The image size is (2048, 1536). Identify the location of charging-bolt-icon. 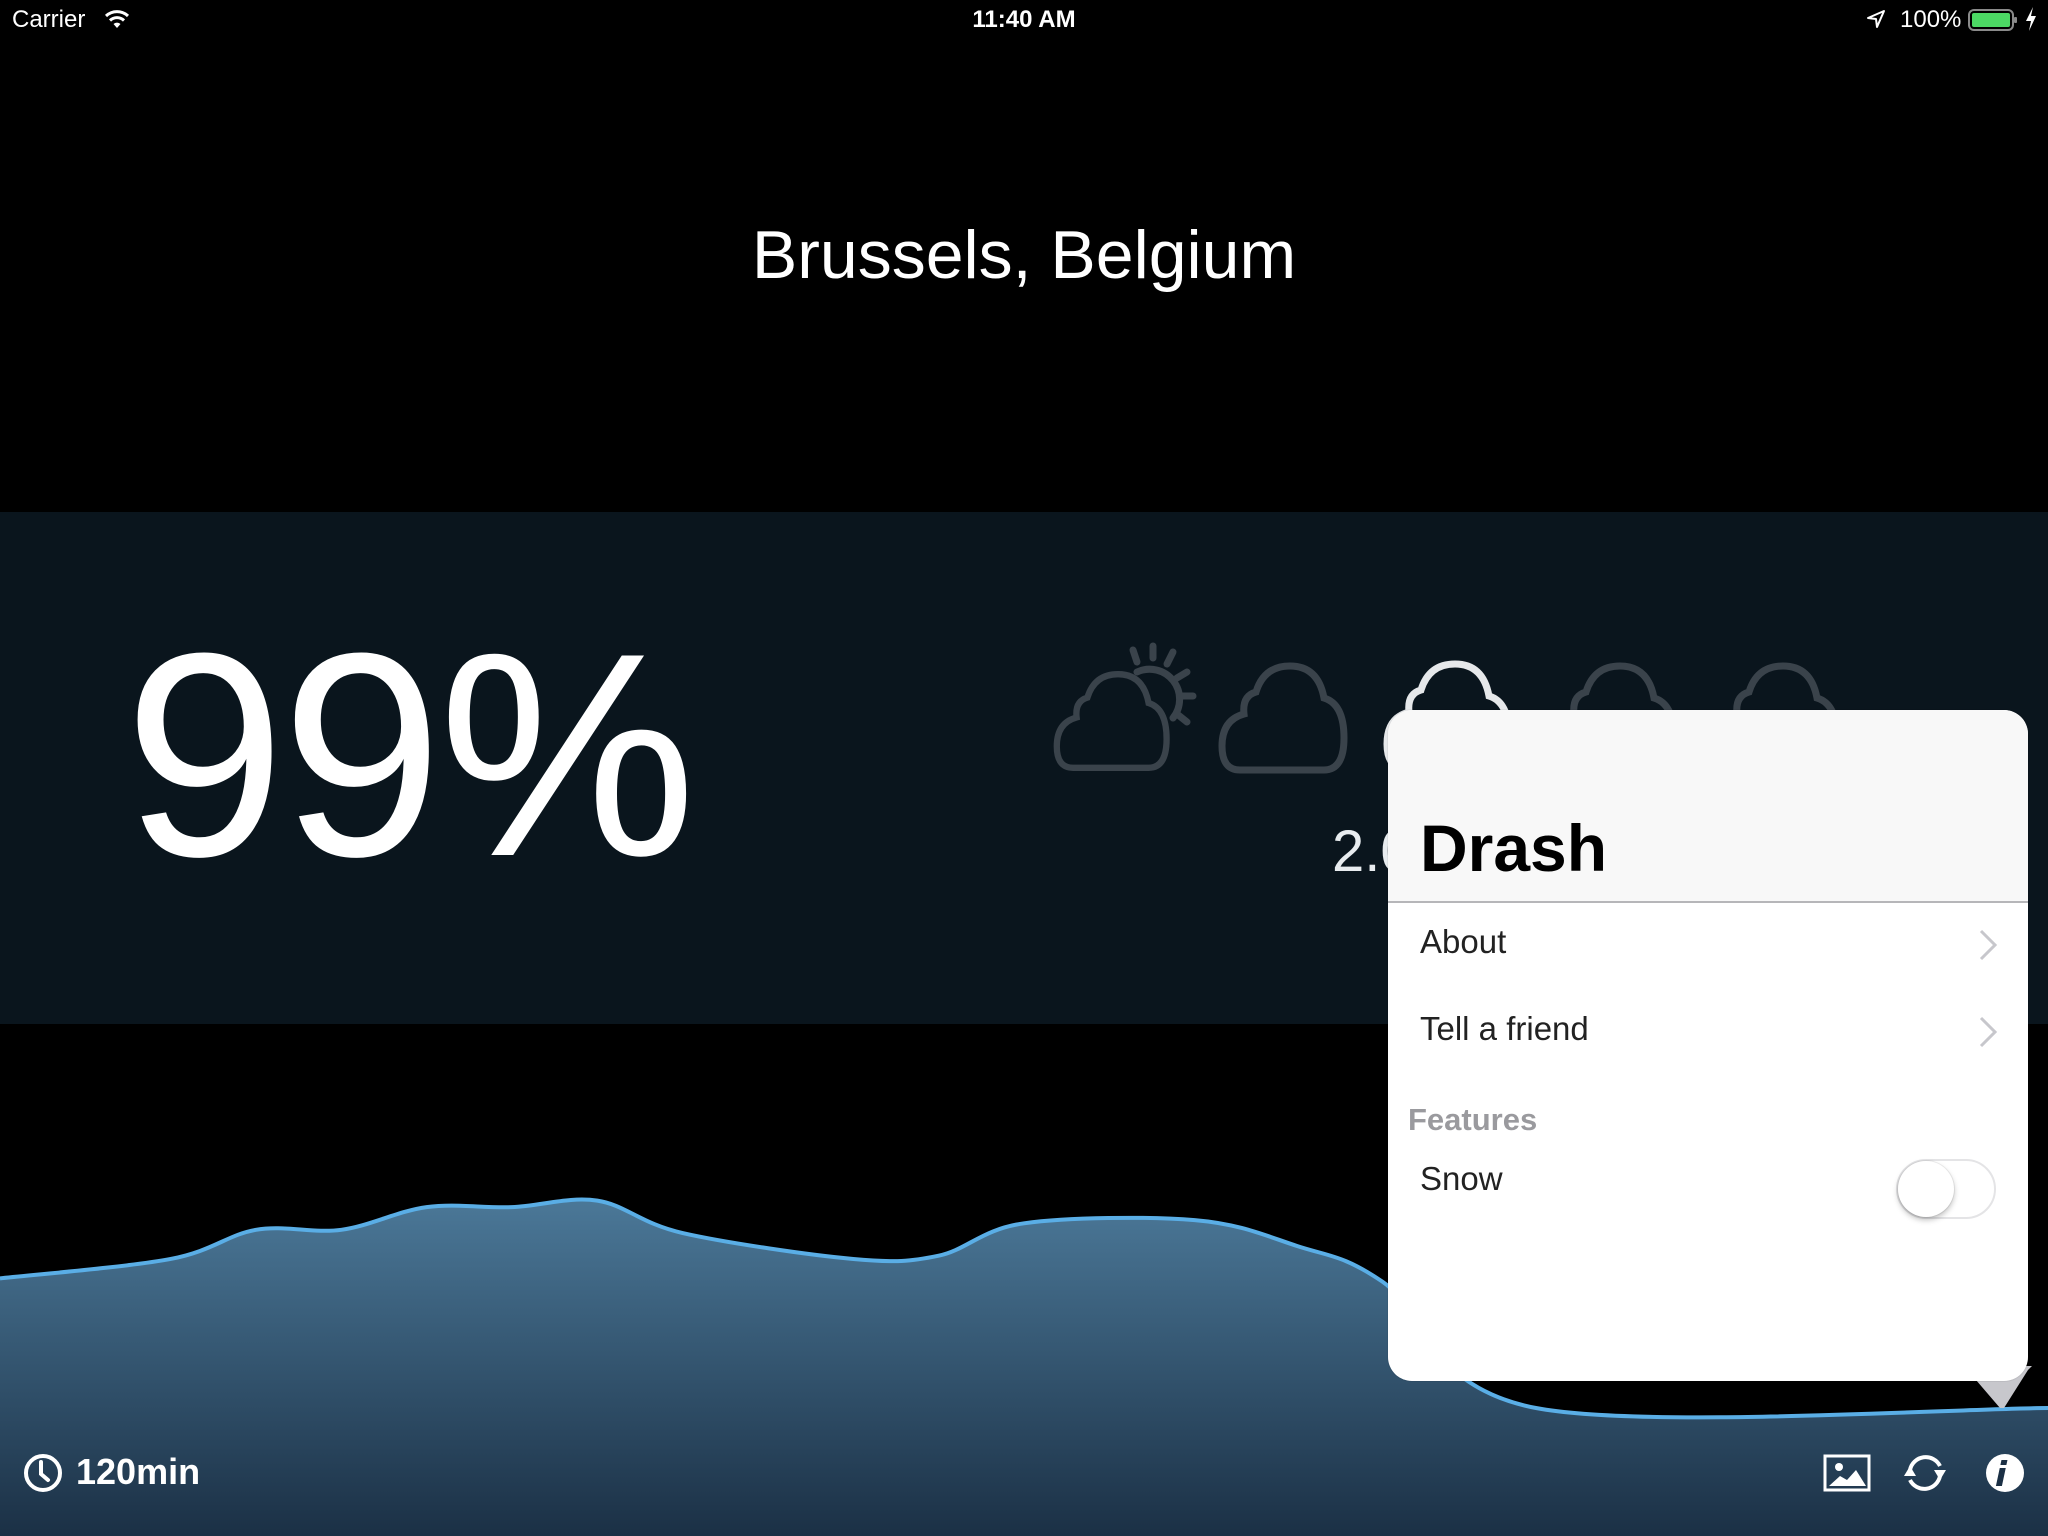
(2031, 19).